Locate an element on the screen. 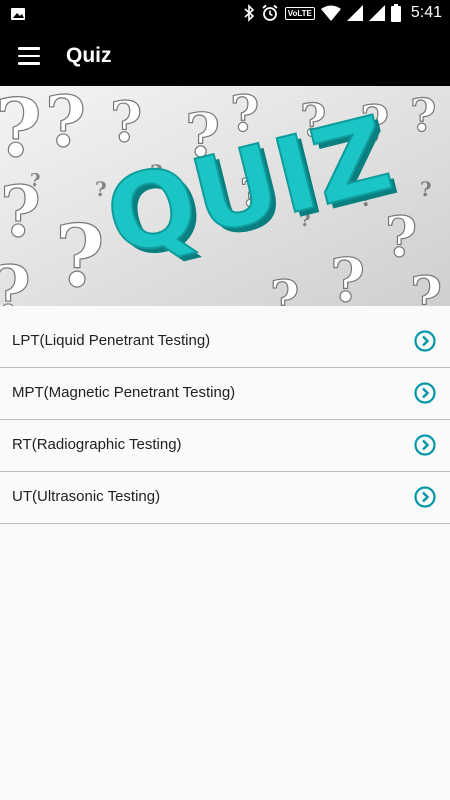 This screenshot has width=450, height=800. list-item-mpt: MPT(Magnetic Penetrant Testing) is located at coordinates (225, 394).